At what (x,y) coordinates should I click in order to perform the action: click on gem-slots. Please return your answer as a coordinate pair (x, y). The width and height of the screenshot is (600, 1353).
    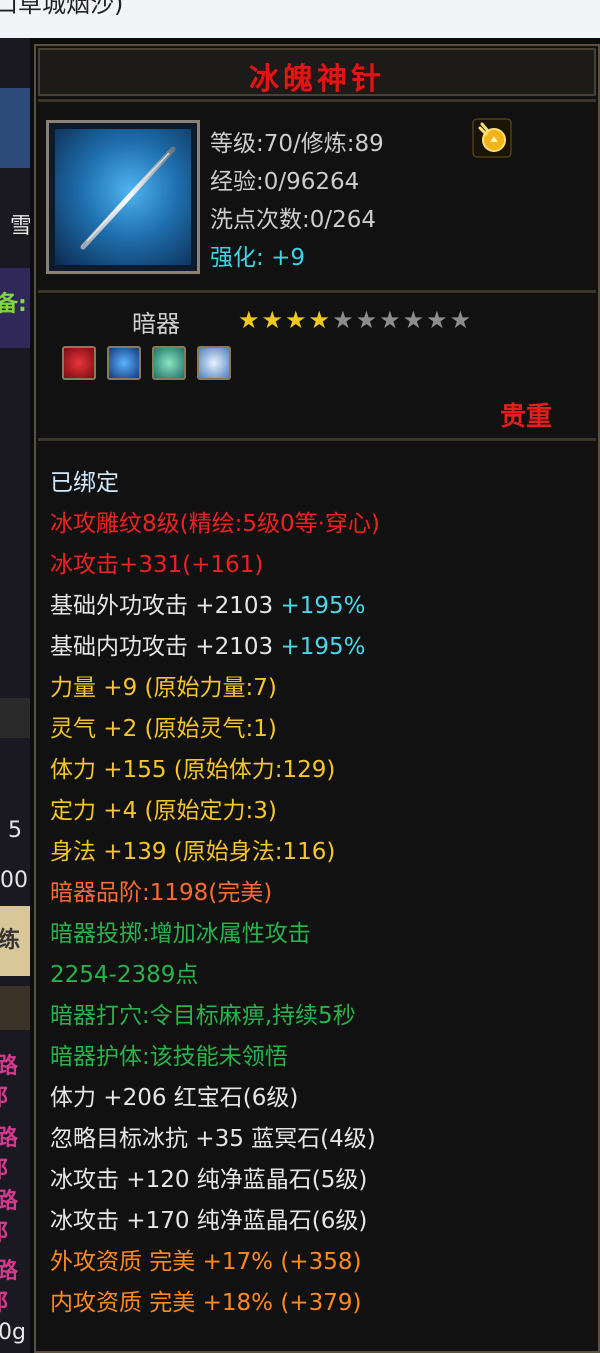
    Looking at the image, I should click on (149, 365).